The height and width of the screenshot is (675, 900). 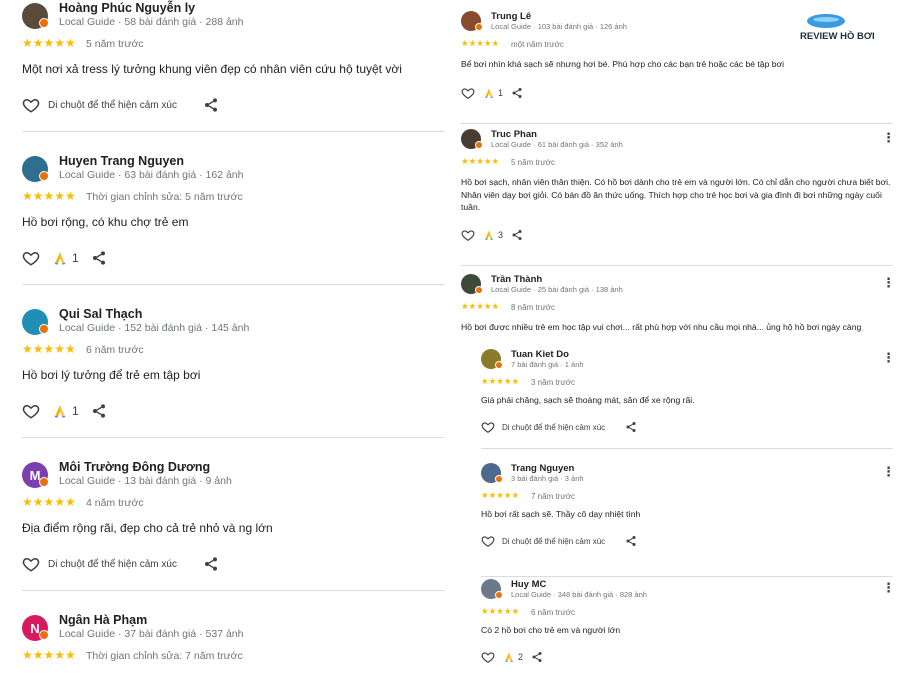 I want to click on reviewer-name: Truc Phan, so click(x=514, y=134).